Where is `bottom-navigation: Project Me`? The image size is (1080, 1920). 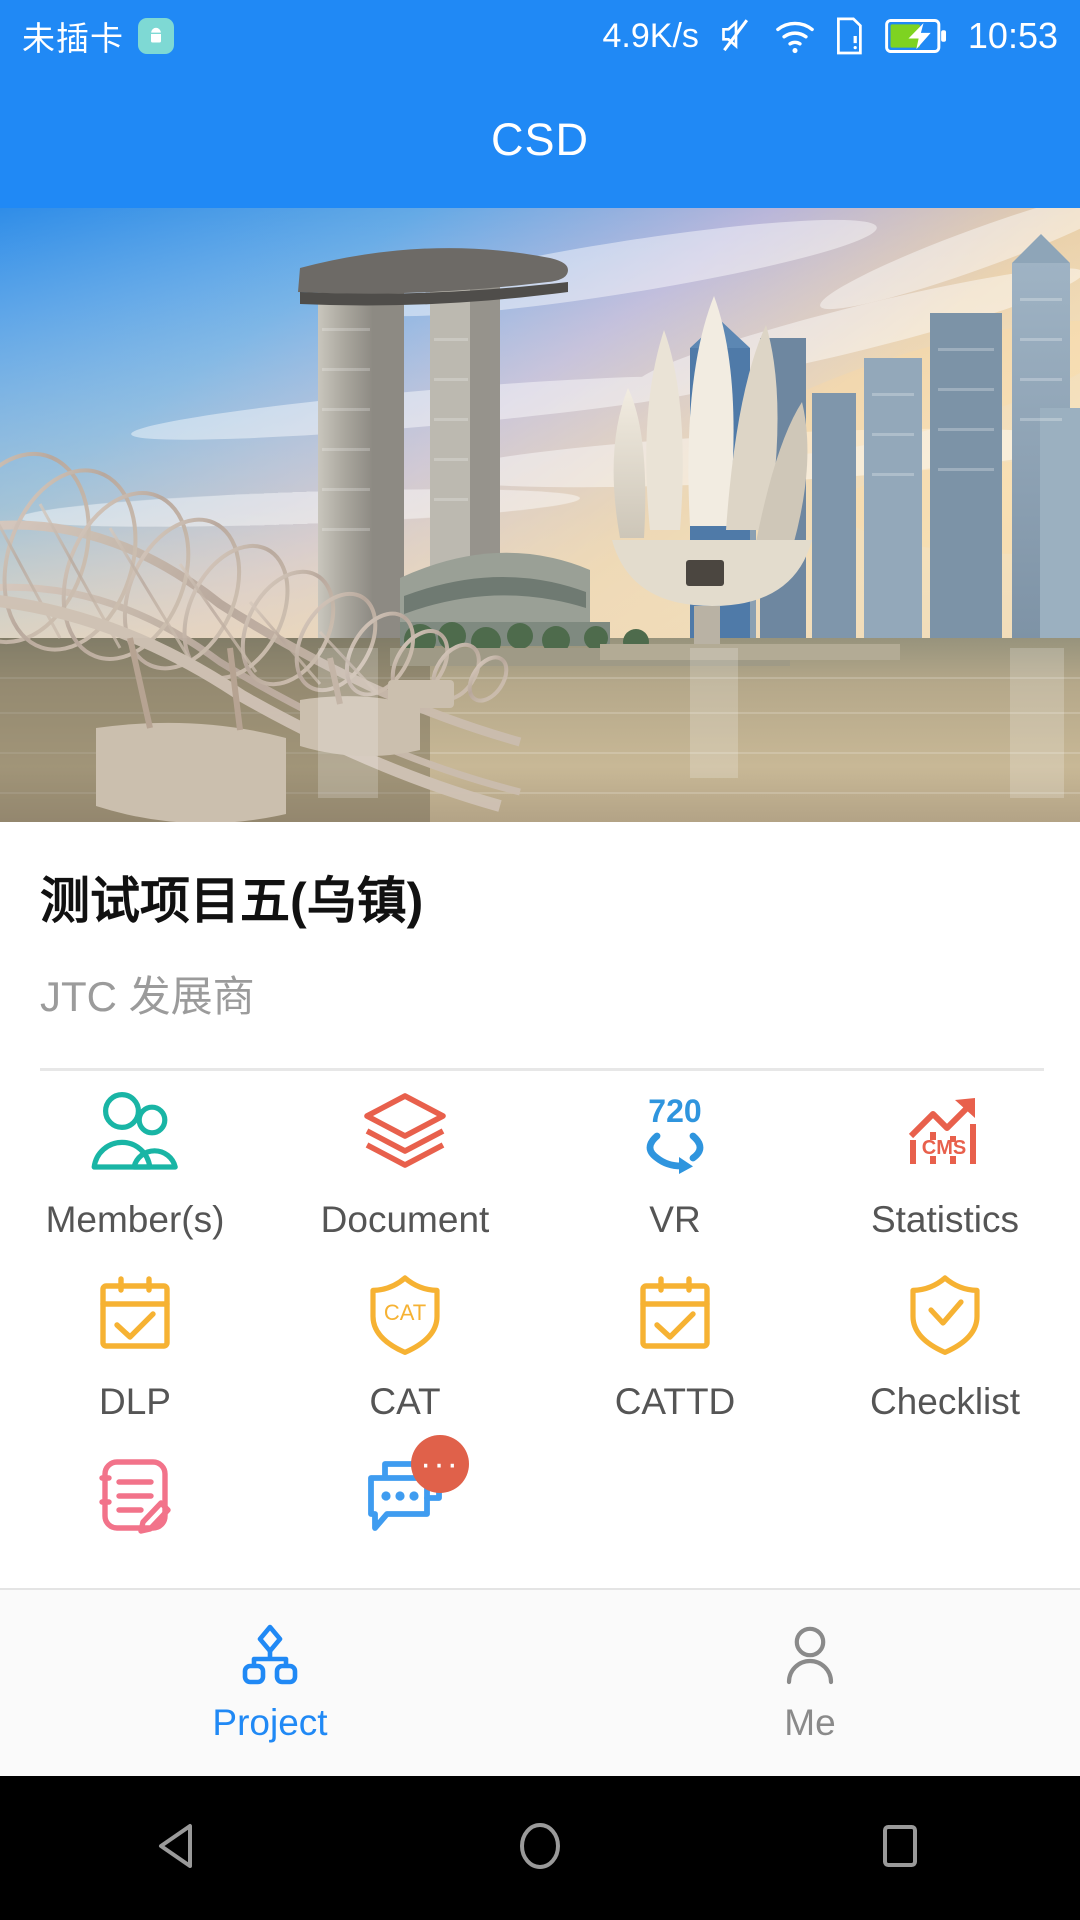
bottom-navigation: Project Me is located at coordinates (540, 1682).